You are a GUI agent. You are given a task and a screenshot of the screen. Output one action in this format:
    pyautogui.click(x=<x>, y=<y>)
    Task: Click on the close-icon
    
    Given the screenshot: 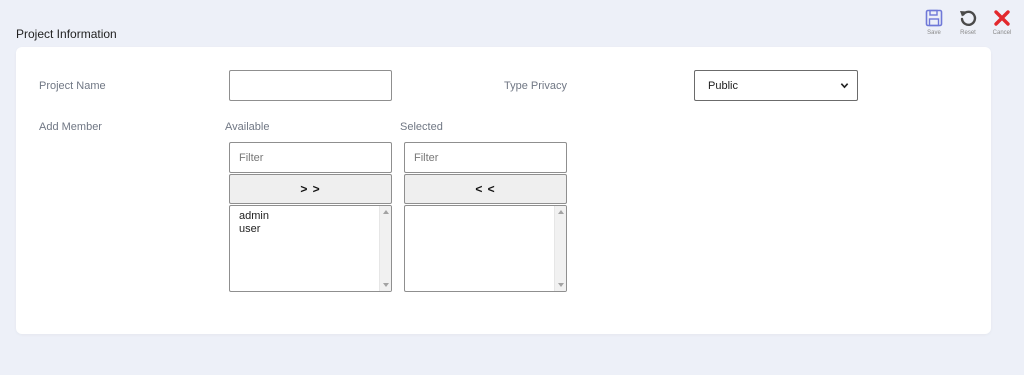 What is the action you would take?
    pyautogui.click(x=1002, y=18)
    